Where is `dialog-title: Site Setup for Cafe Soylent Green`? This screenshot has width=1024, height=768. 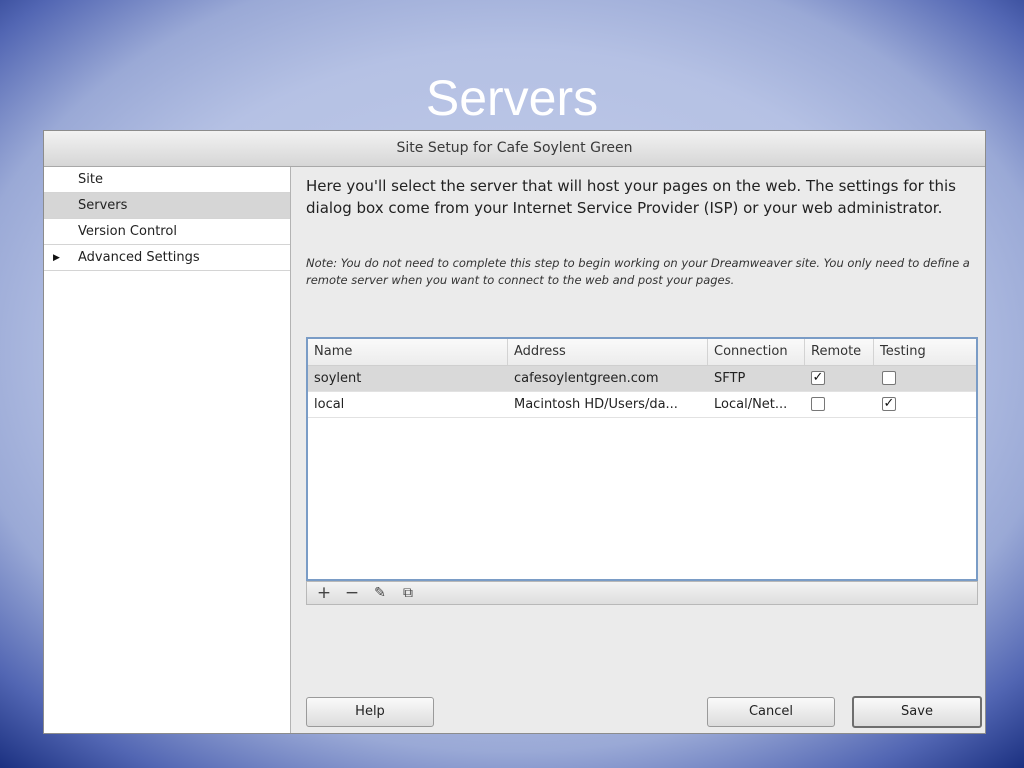 dialog-title: Site Setup for Cafe Soylent Green is located at coordinates (514, 149).